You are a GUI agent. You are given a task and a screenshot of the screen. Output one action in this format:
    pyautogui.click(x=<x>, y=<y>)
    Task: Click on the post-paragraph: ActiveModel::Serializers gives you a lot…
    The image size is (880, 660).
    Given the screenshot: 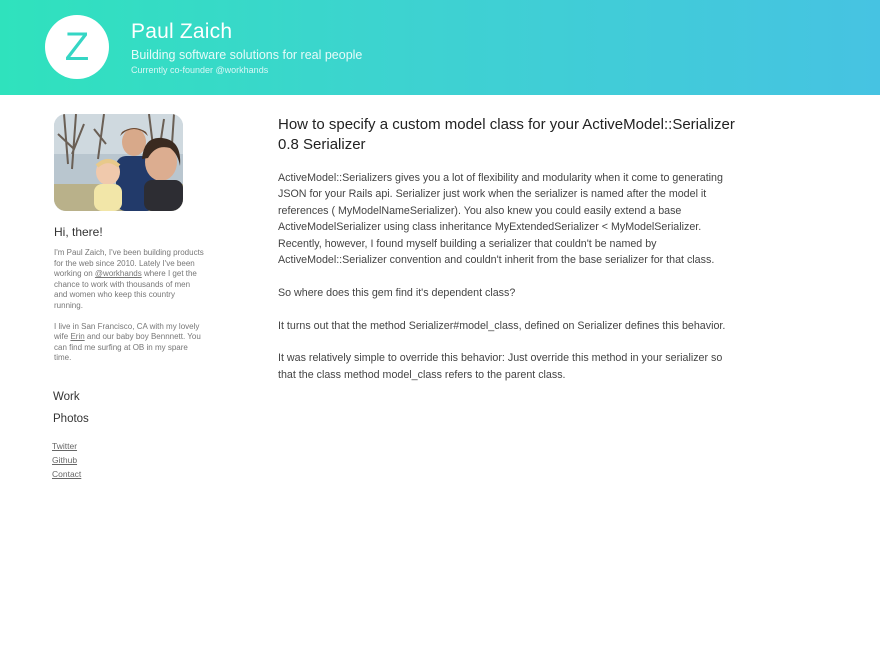 What is the action you would take?
    pyautogui.click(x=500, y=219)
    